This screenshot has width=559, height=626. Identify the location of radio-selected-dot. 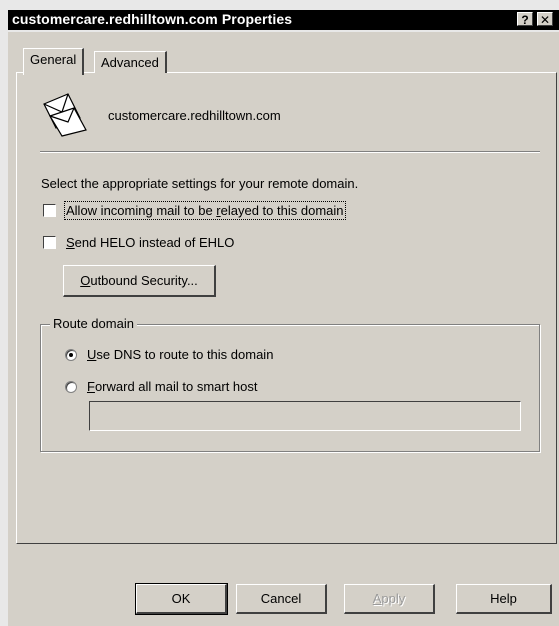
(71, 355).